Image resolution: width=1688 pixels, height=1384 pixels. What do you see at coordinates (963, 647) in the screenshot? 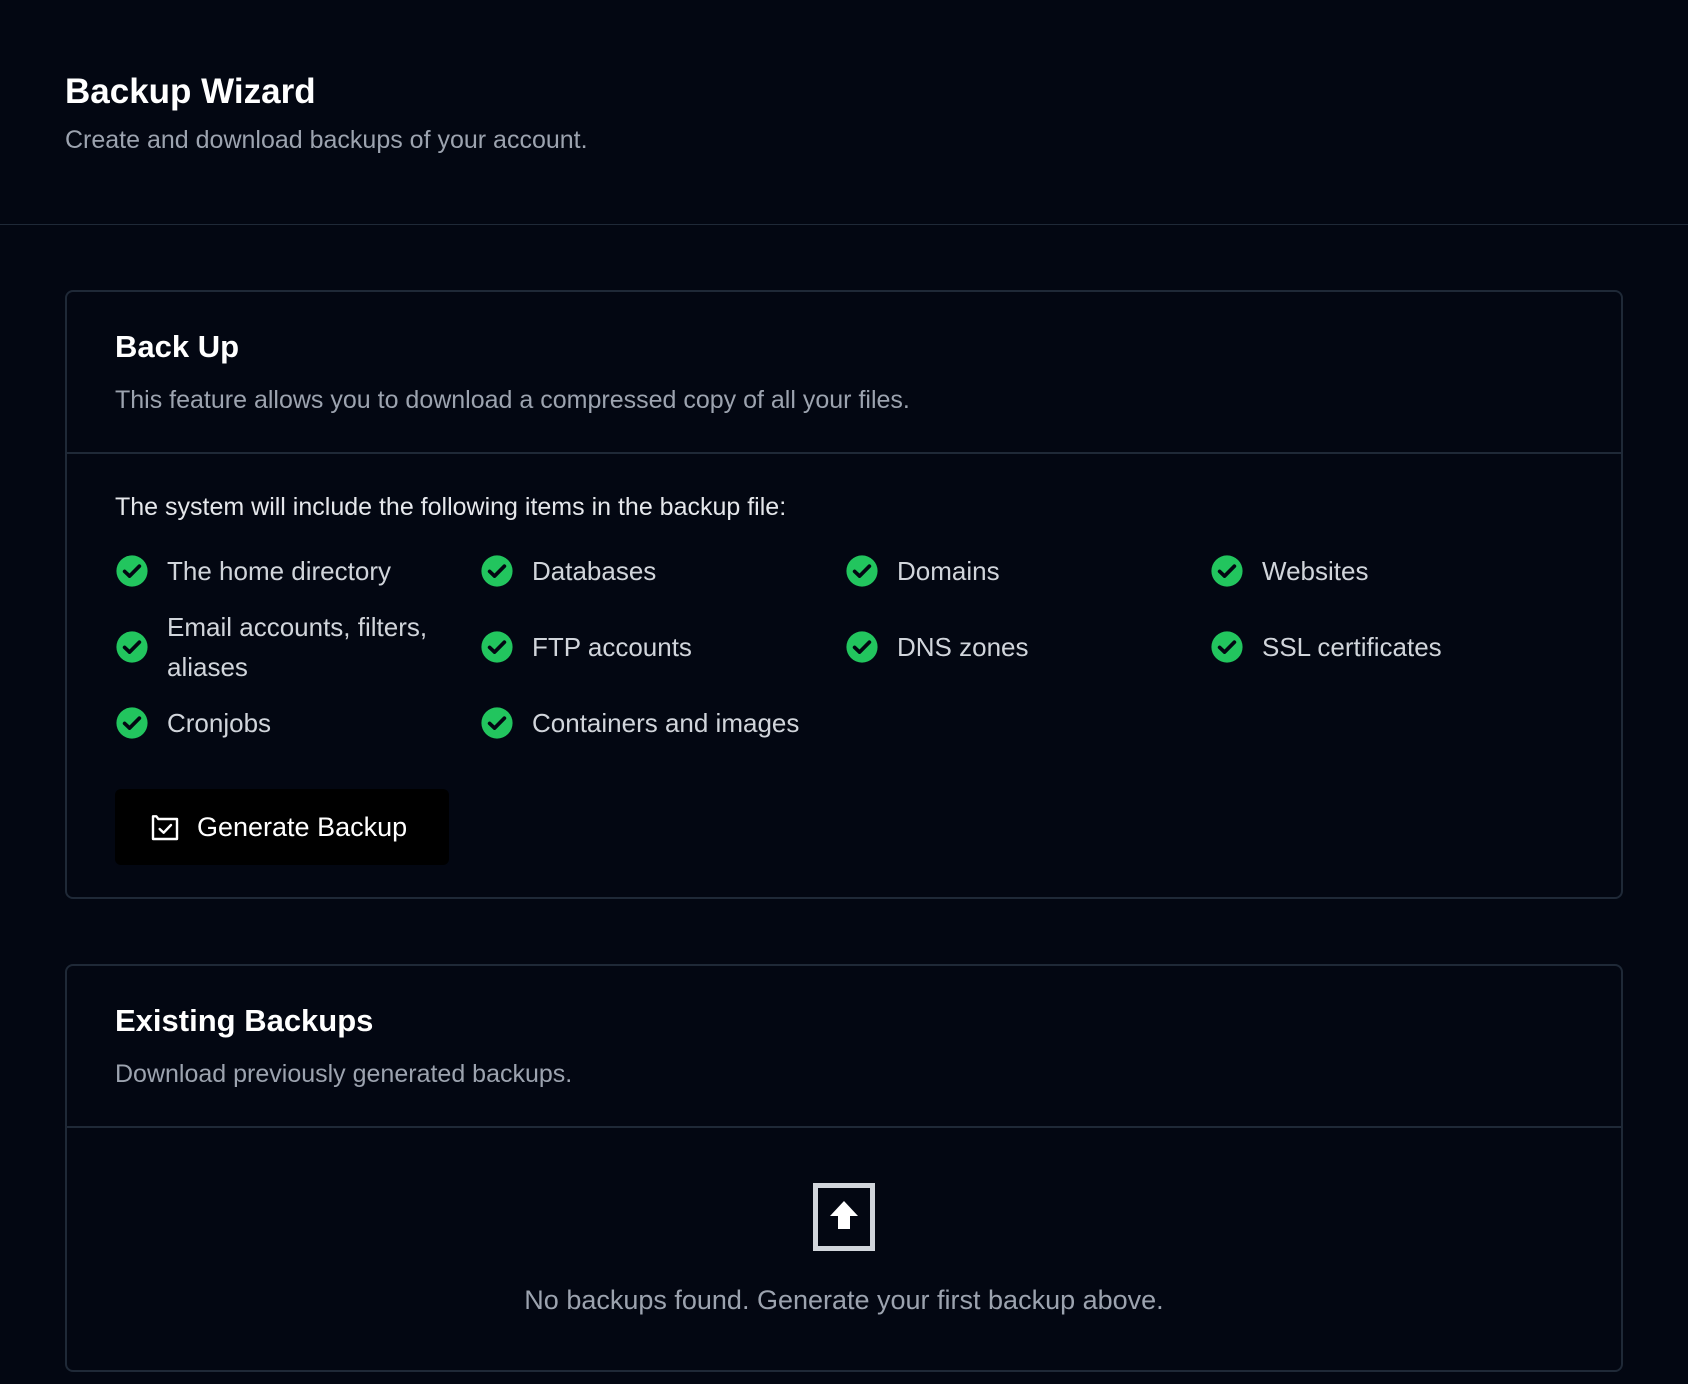
I see `backup-item-label: DNS zones` at bounding box center [963, 647].